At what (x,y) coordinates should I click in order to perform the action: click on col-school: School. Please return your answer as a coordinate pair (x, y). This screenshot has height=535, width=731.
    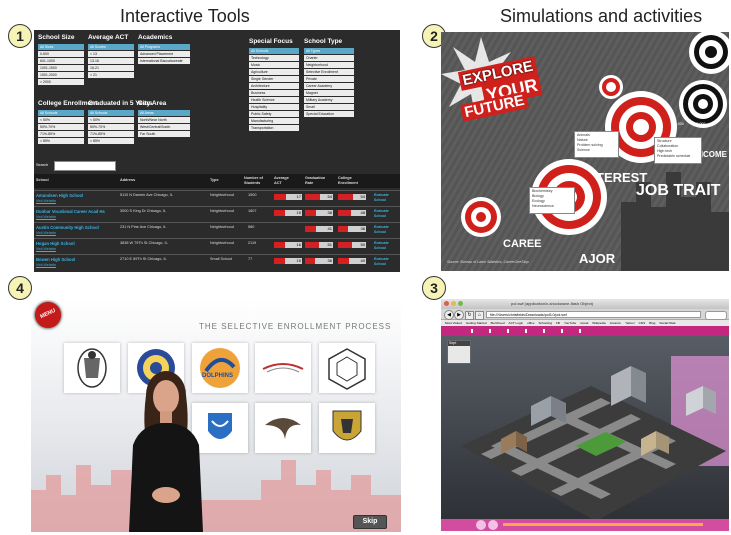
    Looking at the image, I should click on (42, 180).